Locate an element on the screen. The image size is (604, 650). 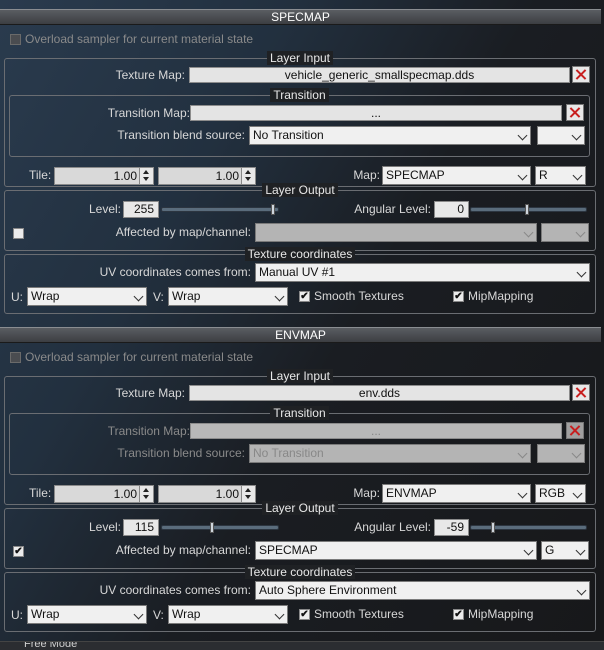
uv-source-select: Manual UV #1 is located at coordinates (422, 272).